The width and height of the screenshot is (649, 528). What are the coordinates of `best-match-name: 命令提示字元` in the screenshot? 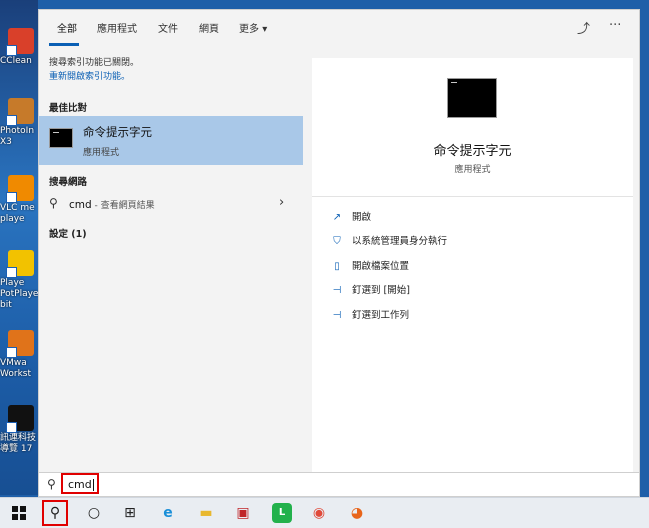 It's located at (117, 132).